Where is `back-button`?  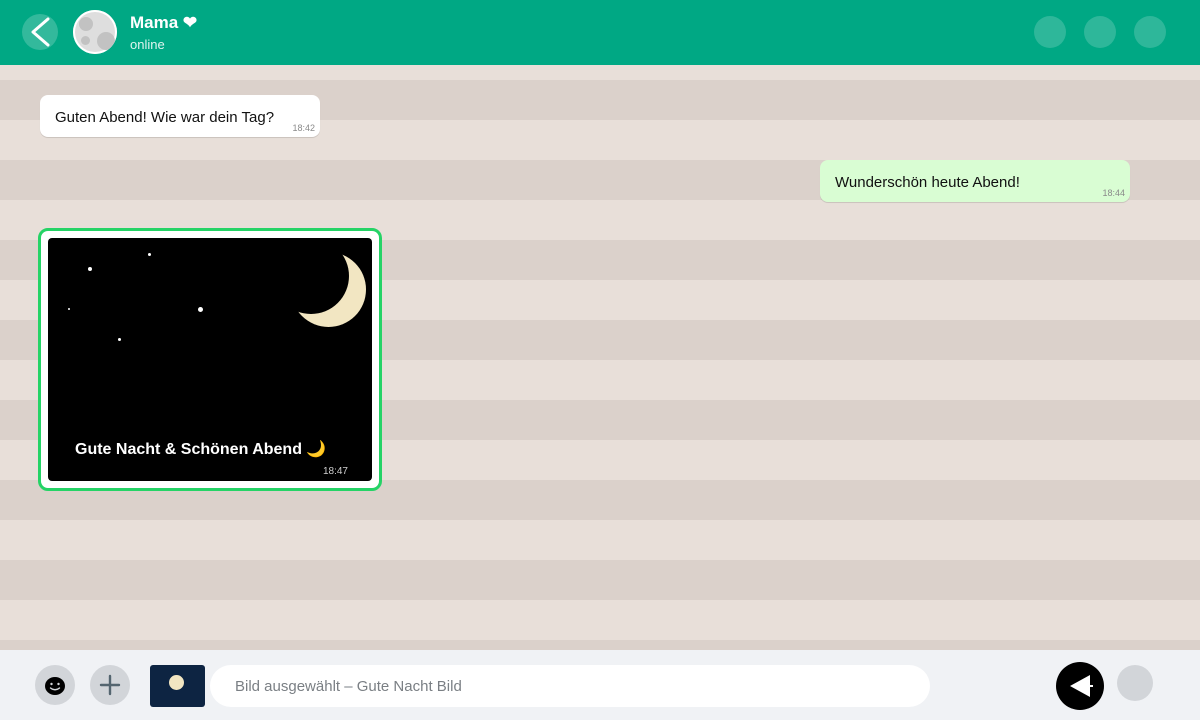 back-button is located at coordinates (40, 32).